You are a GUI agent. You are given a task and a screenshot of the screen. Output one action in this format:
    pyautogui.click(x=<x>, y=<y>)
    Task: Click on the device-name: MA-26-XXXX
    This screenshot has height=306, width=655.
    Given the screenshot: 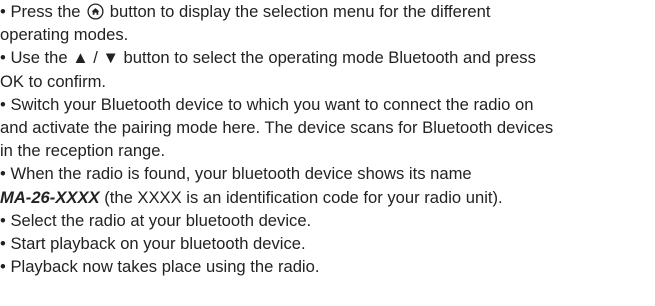 What is the action you would take?
    pyautogui.click(x=50, y=197)
    